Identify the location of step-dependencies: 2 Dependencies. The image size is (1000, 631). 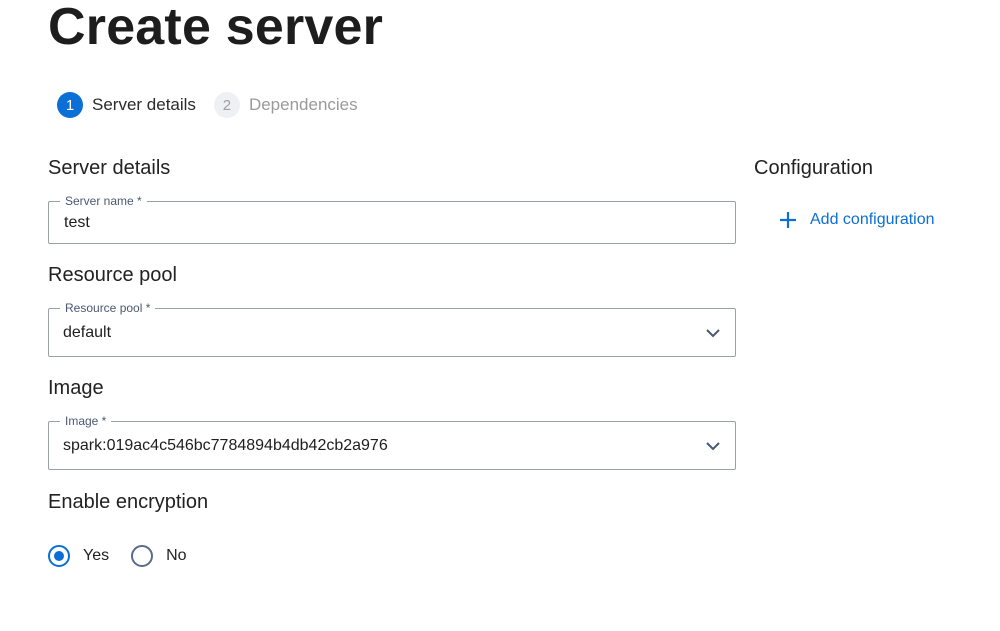
(285, 105).